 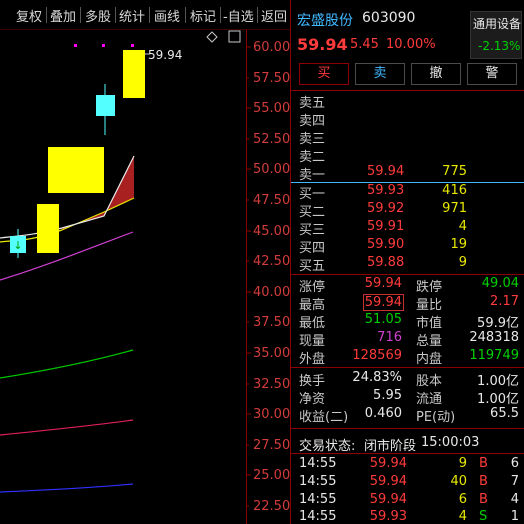 What do you see at coordinates (387, 395) in the screenshot?
I see `stat-value: 5.95` at bounding box center [387, 395].